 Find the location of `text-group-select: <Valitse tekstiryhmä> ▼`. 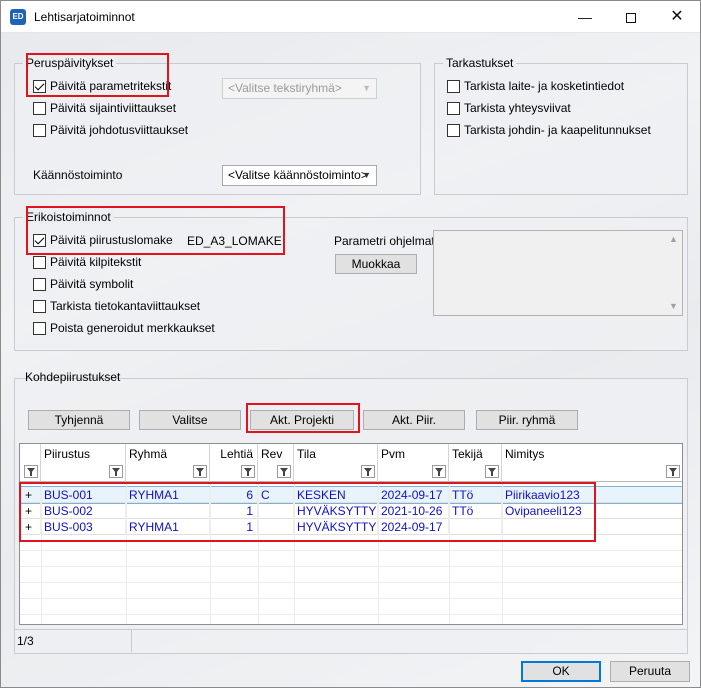

text-group-select: <Valitse tekstiryhmä> ▼ is located at coordinates (299, 88).